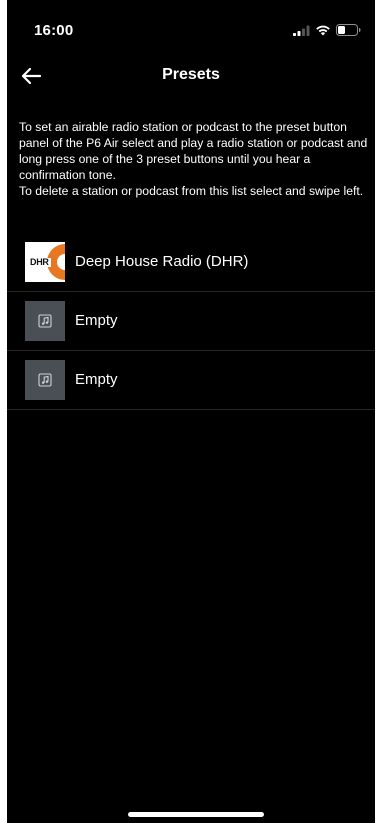  What do you see at coordinates (39, 262) in the screenshot?
I see `dhr-logo-text: DHR` at bounding box center [39, 262].